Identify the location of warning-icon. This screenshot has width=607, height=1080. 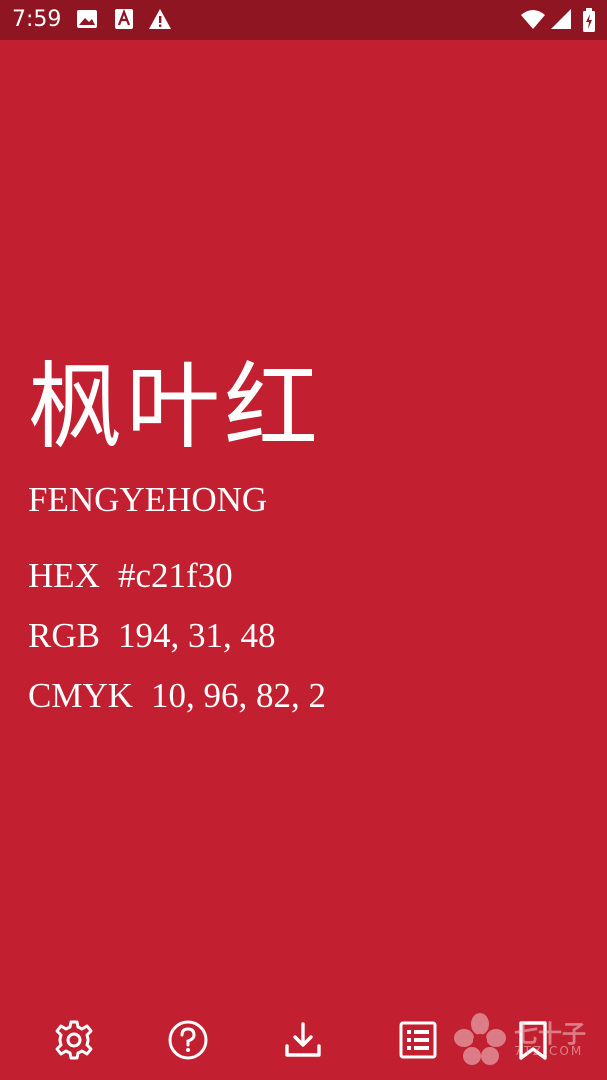
(160, 21).